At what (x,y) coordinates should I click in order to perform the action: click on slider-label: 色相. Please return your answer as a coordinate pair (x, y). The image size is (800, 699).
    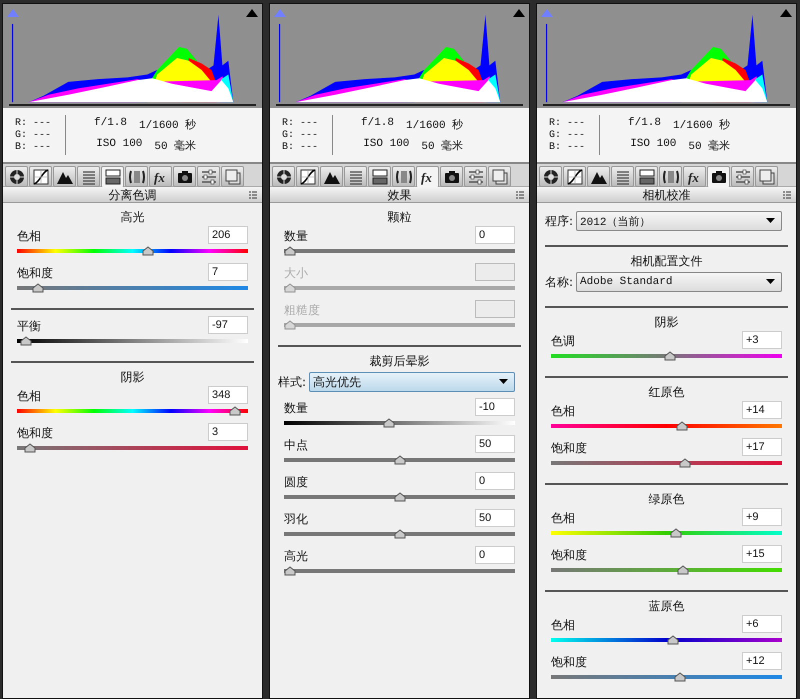
    Looking at the image, I should click on (563, 625).